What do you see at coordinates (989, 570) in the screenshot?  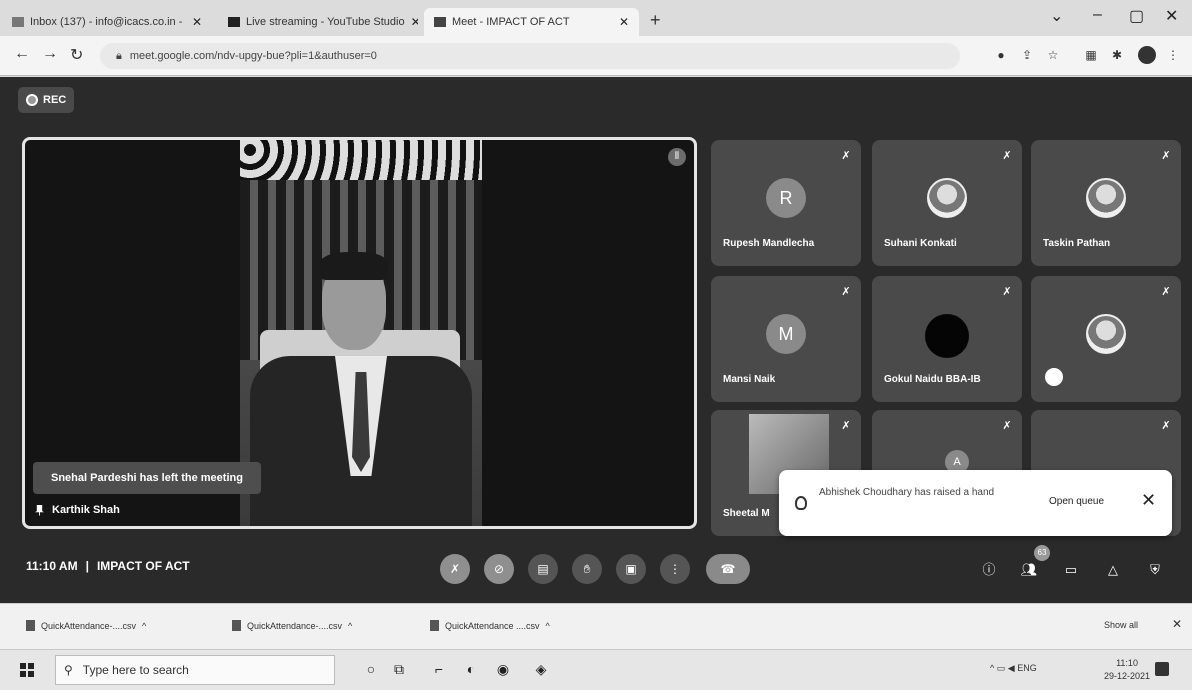 I see `info-icon: ⓘ` at bounding box center [989, 570].